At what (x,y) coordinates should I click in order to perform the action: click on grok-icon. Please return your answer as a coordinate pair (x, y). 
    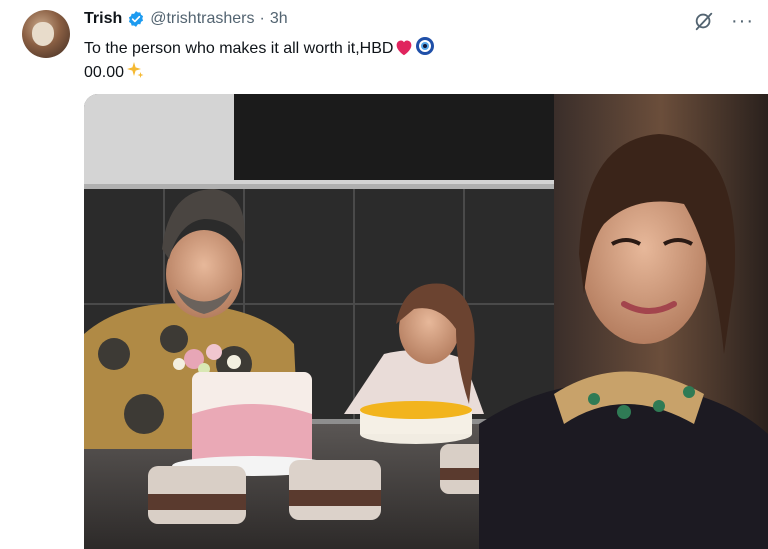
    Looking at the image, I should click on (704, 21).